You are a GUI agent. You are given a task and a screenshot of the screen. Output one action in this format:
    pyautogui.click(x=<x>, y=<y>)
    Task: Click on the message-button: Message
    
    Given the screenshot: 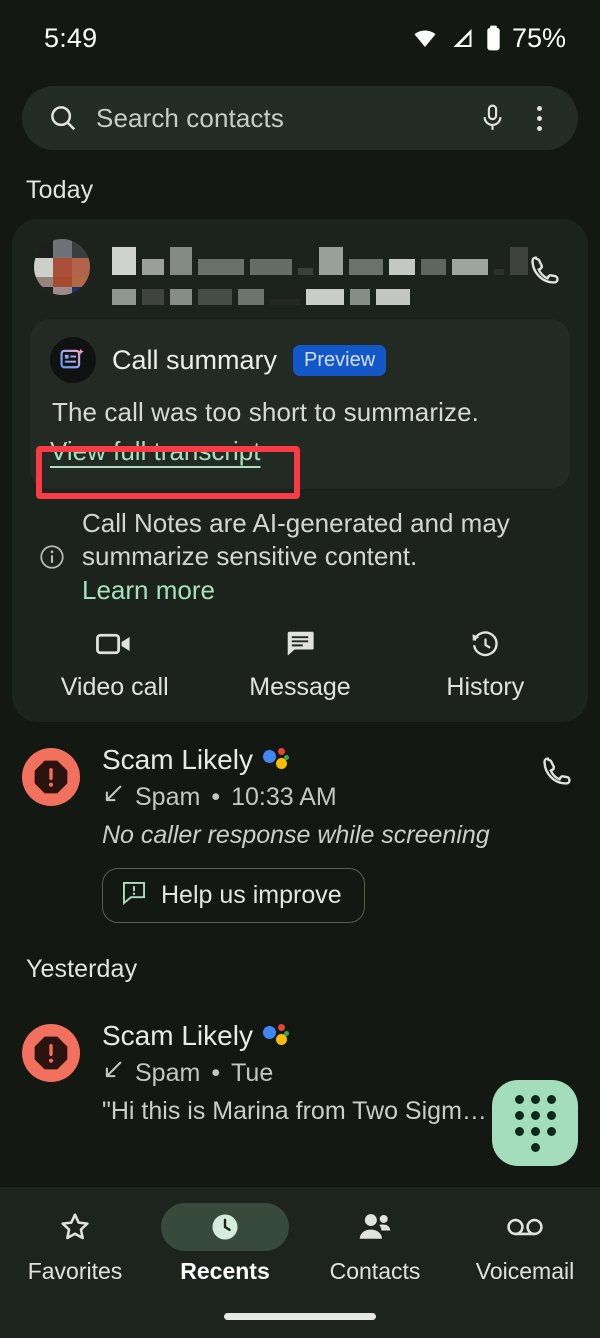 What is the action you would take?
    pyautogui.click(x=299, y=665)
    